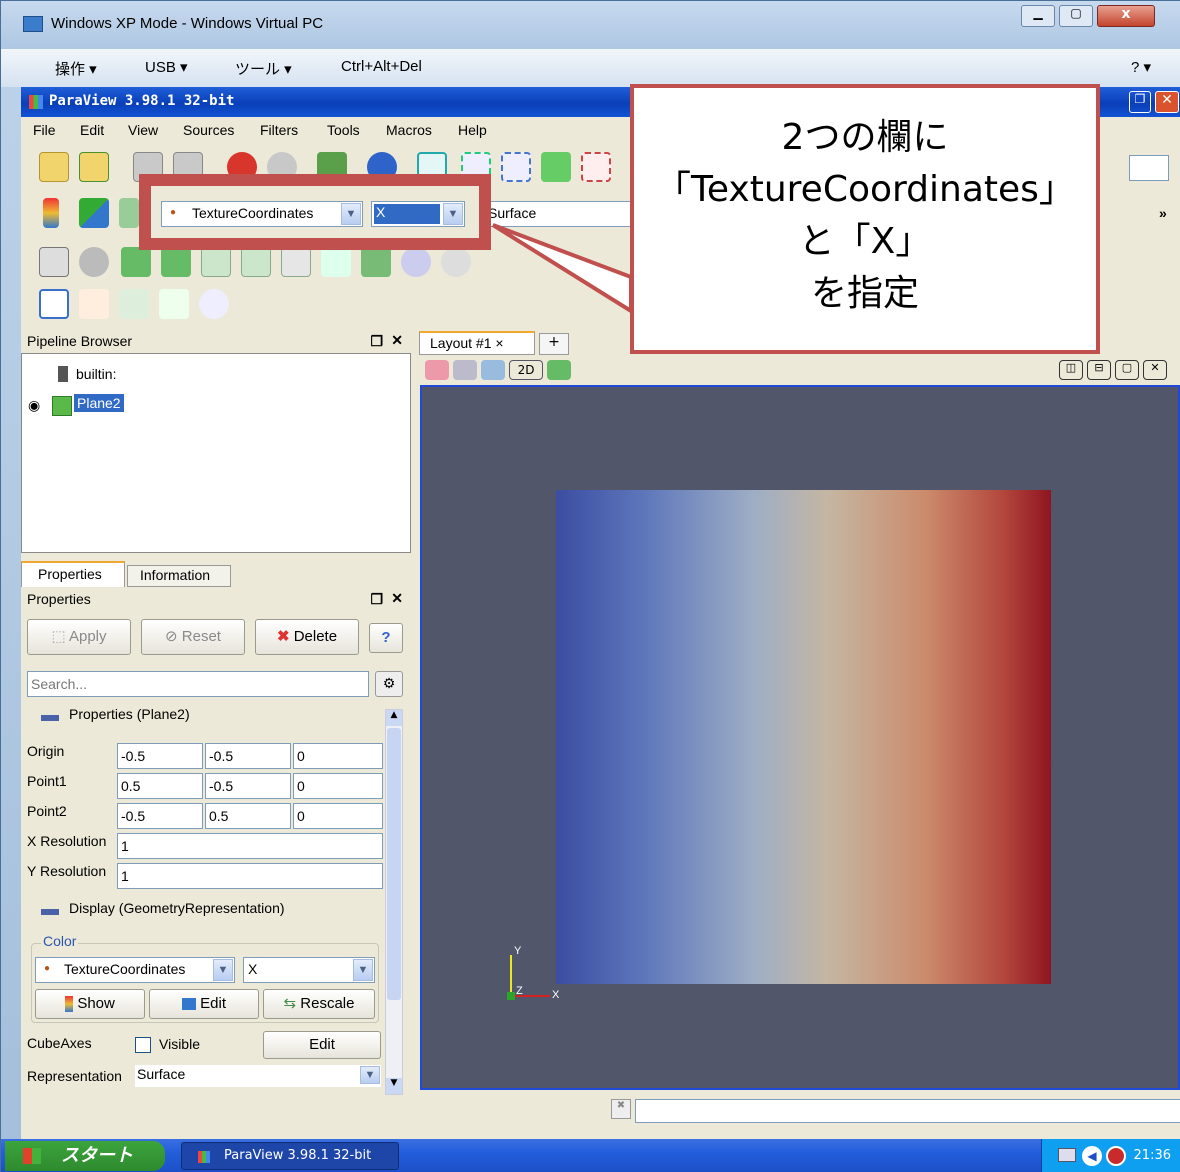  I want to click on scroll-thumb, so click(394, 864).